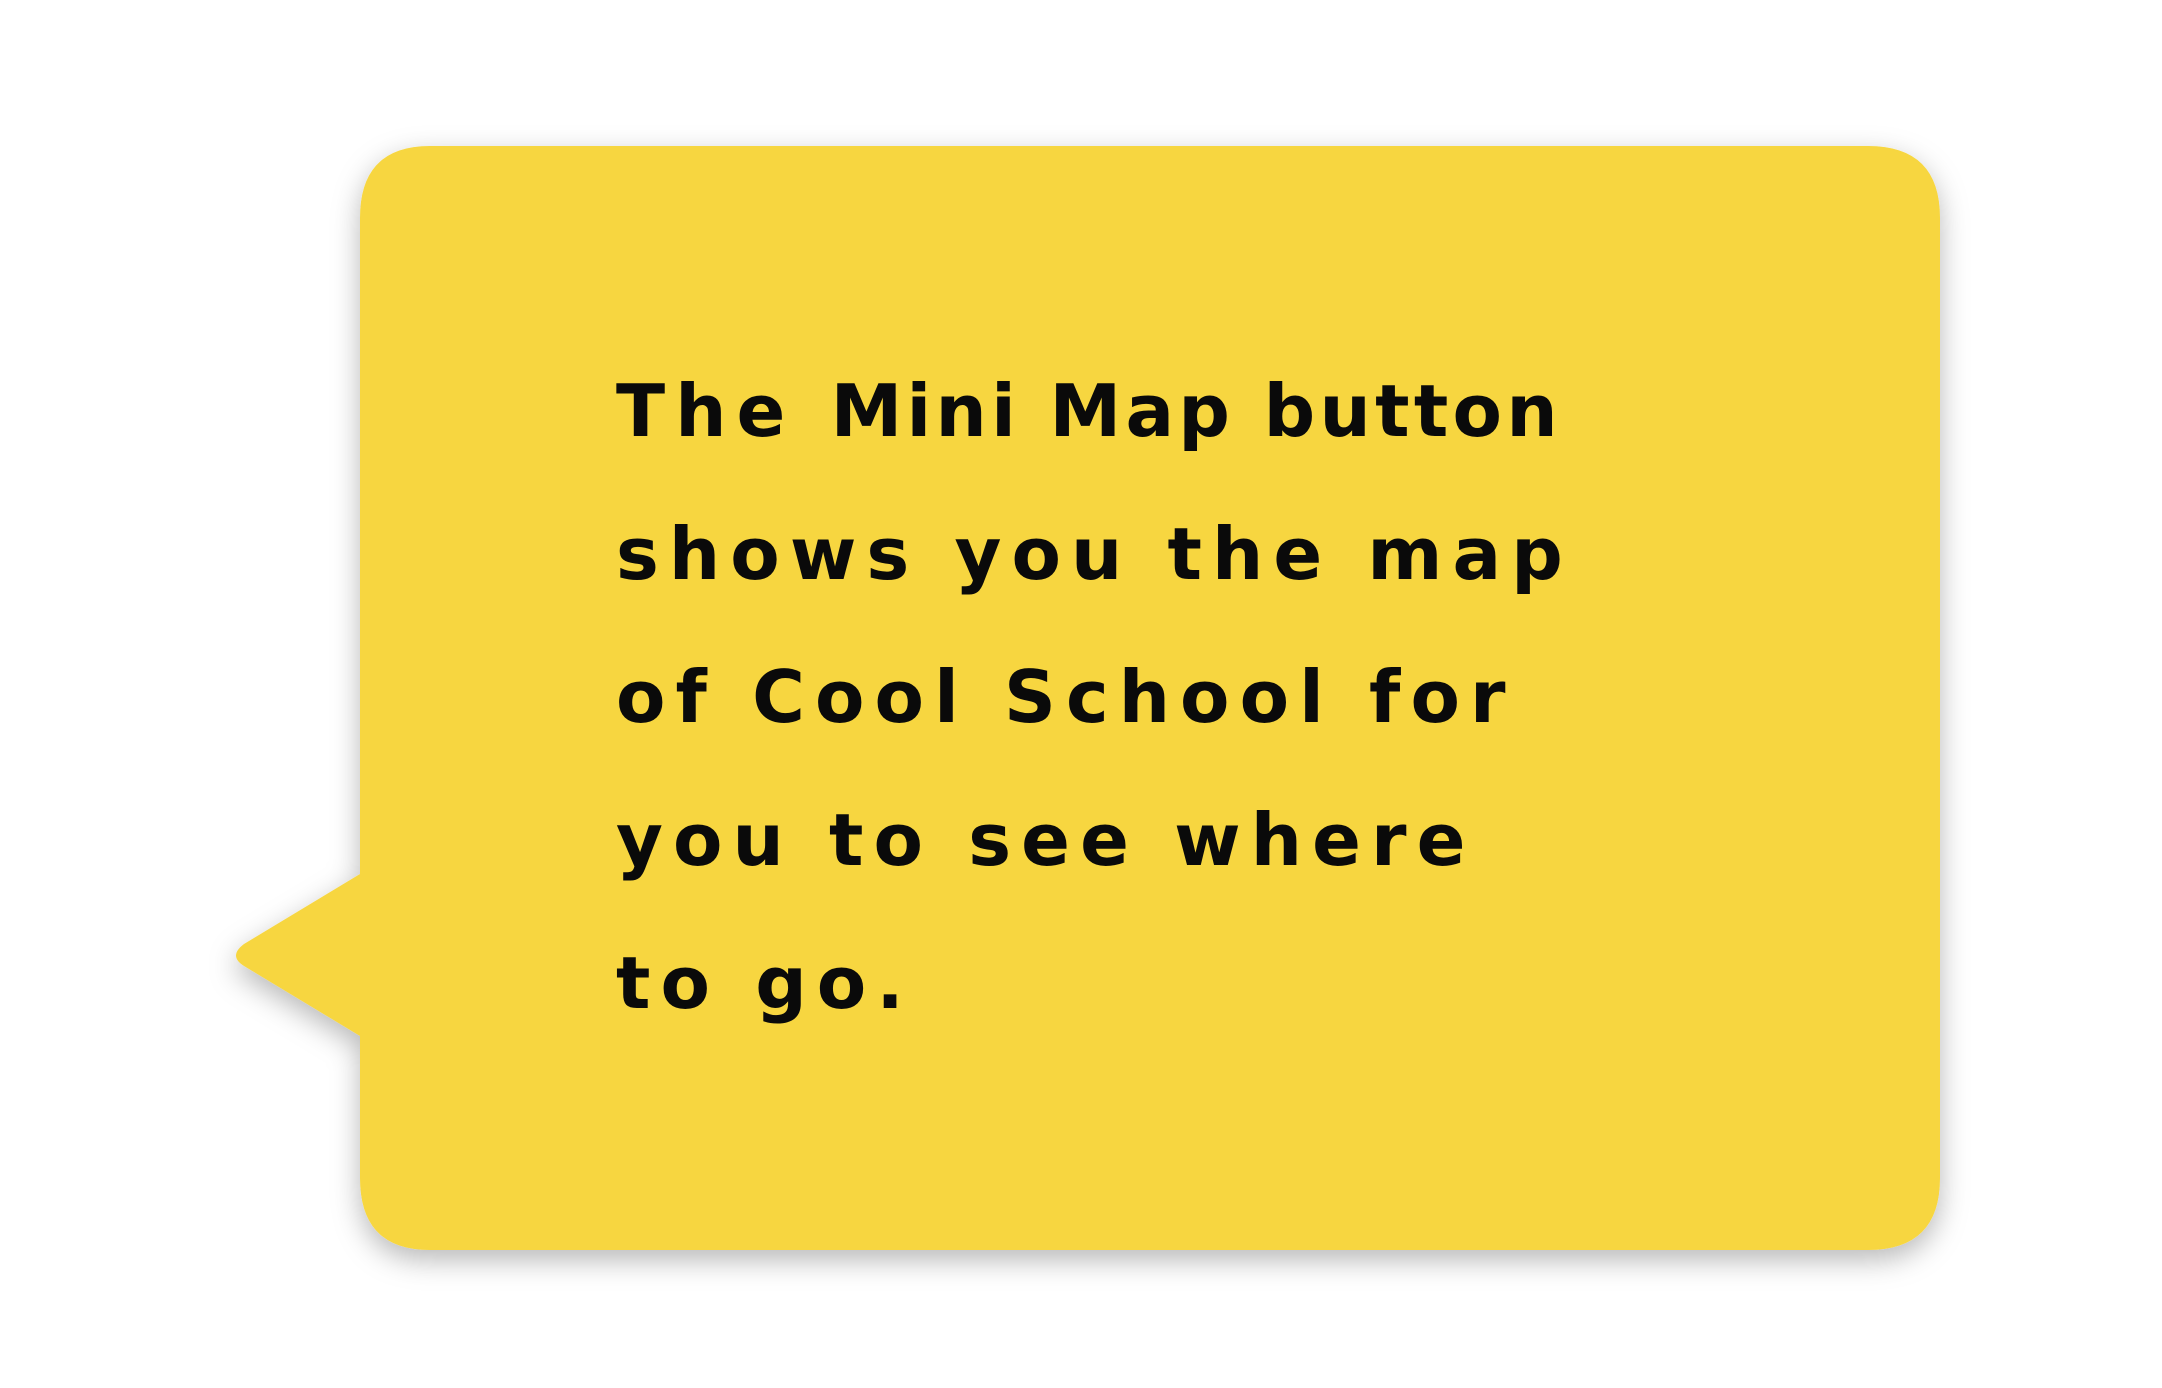 The image size is (2162, 1388). I want to click on message-line-5: to go., so click(765, 983).